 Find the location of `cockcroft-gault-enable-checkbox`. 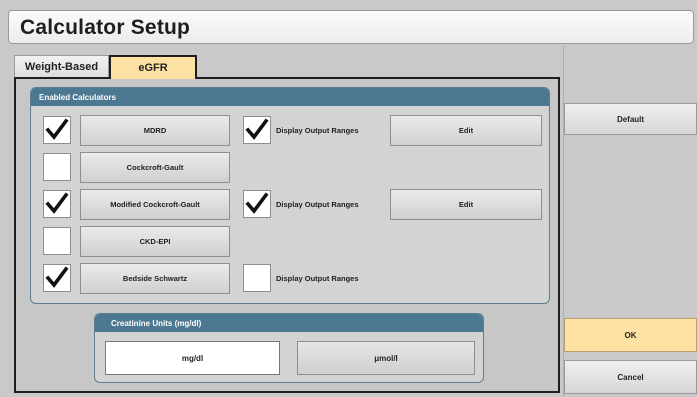

cockcroft-gault-enable-checkbox is located at coordinates (57, 167).